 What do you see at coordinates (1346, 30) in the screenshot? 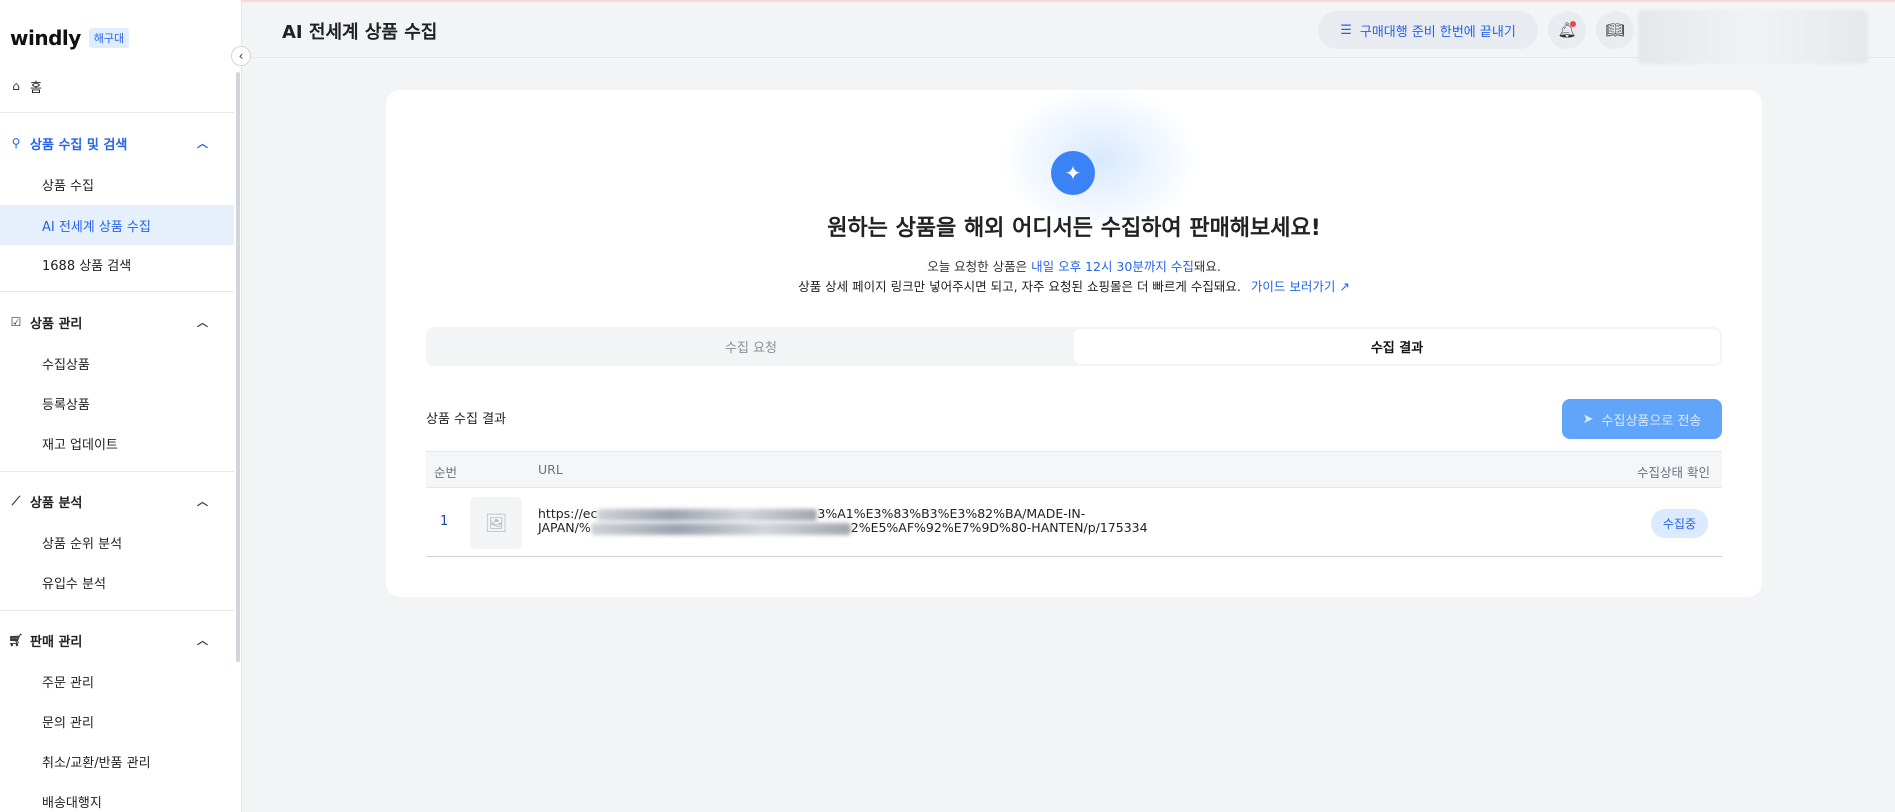
I see `list-icon: ☰` at bounding box center [1346, 30].